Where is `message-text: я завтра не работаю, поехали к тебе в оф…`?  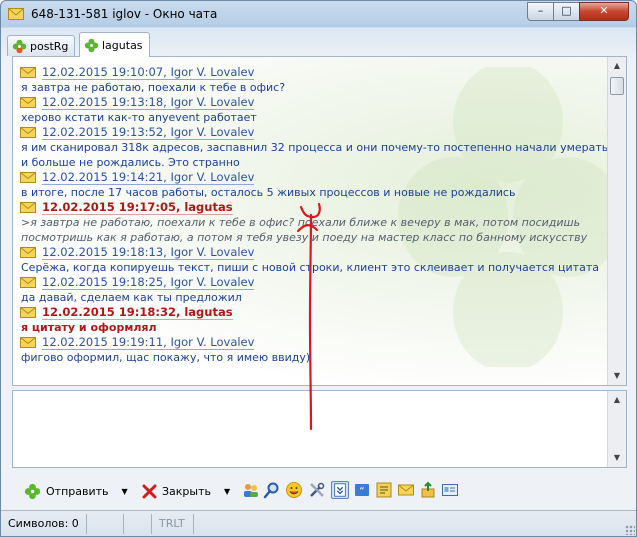
message-text: я завтра не работаю, поехали к тебе в оф… is located at coordinates (153, 87).